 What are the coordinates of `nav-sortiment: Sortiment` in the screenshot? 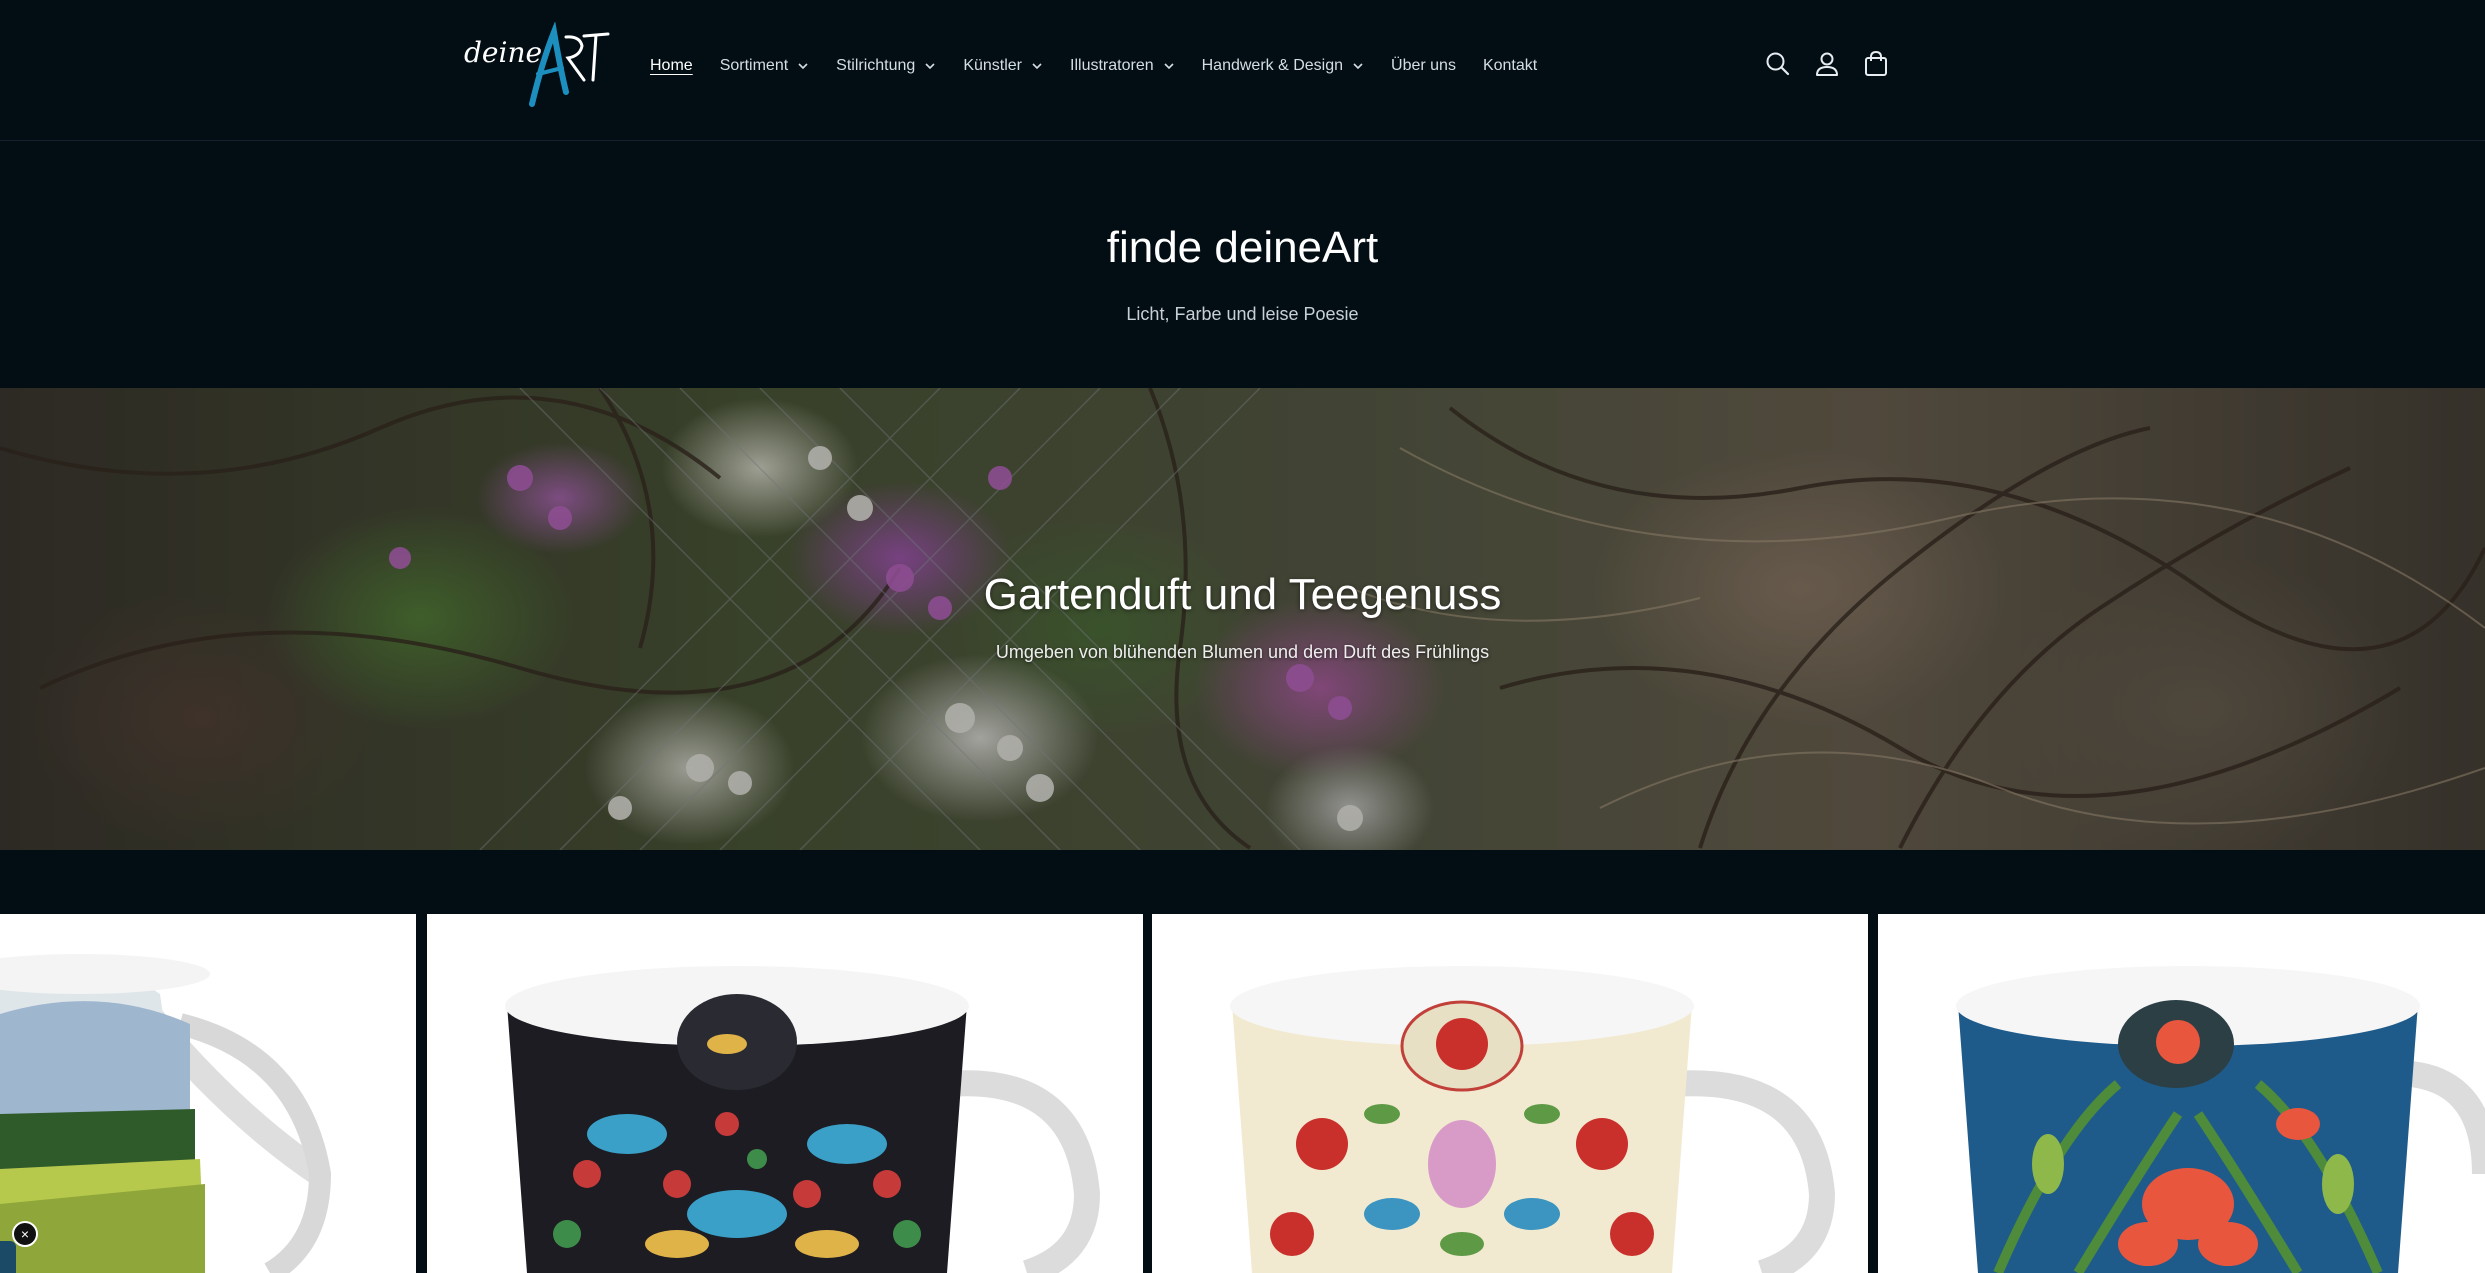 It's located at (764, 66).